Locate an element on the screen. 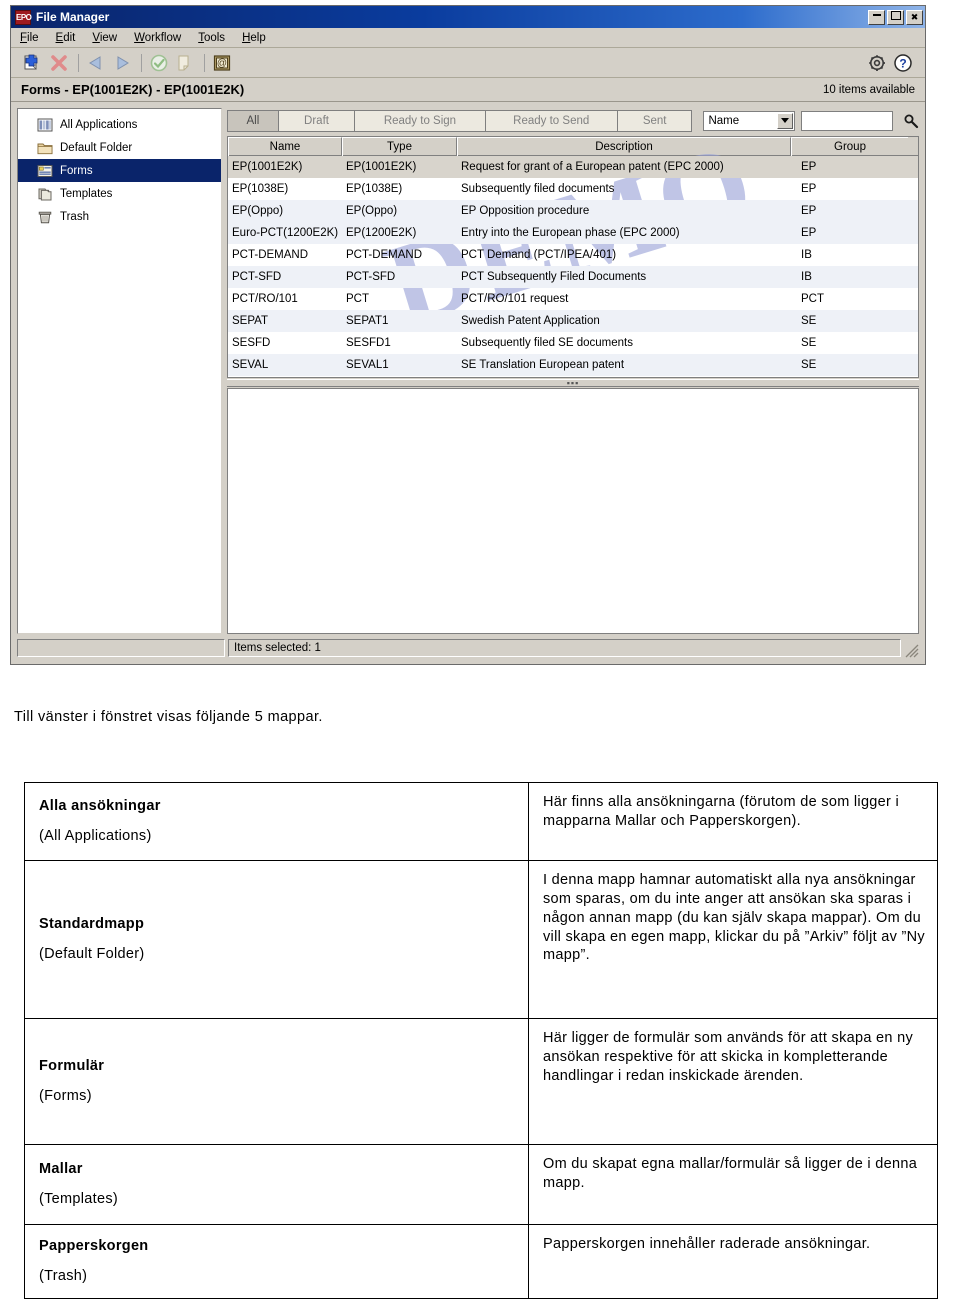 Image resolution: width=960 pixels, height=1299 pixels. cell-name: Euro-PCT(1200E2K) is located at coordinates (285, 233).